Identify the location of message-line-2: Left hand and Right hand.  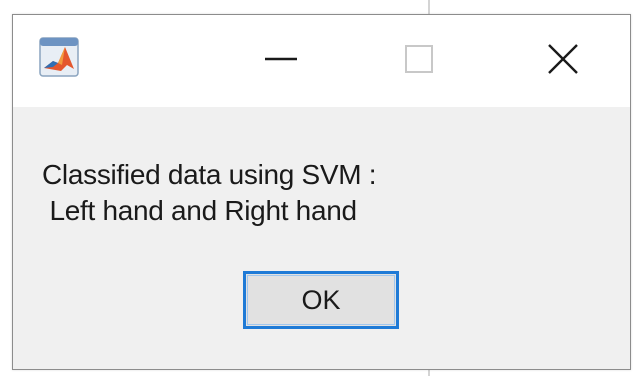
(199, 210).